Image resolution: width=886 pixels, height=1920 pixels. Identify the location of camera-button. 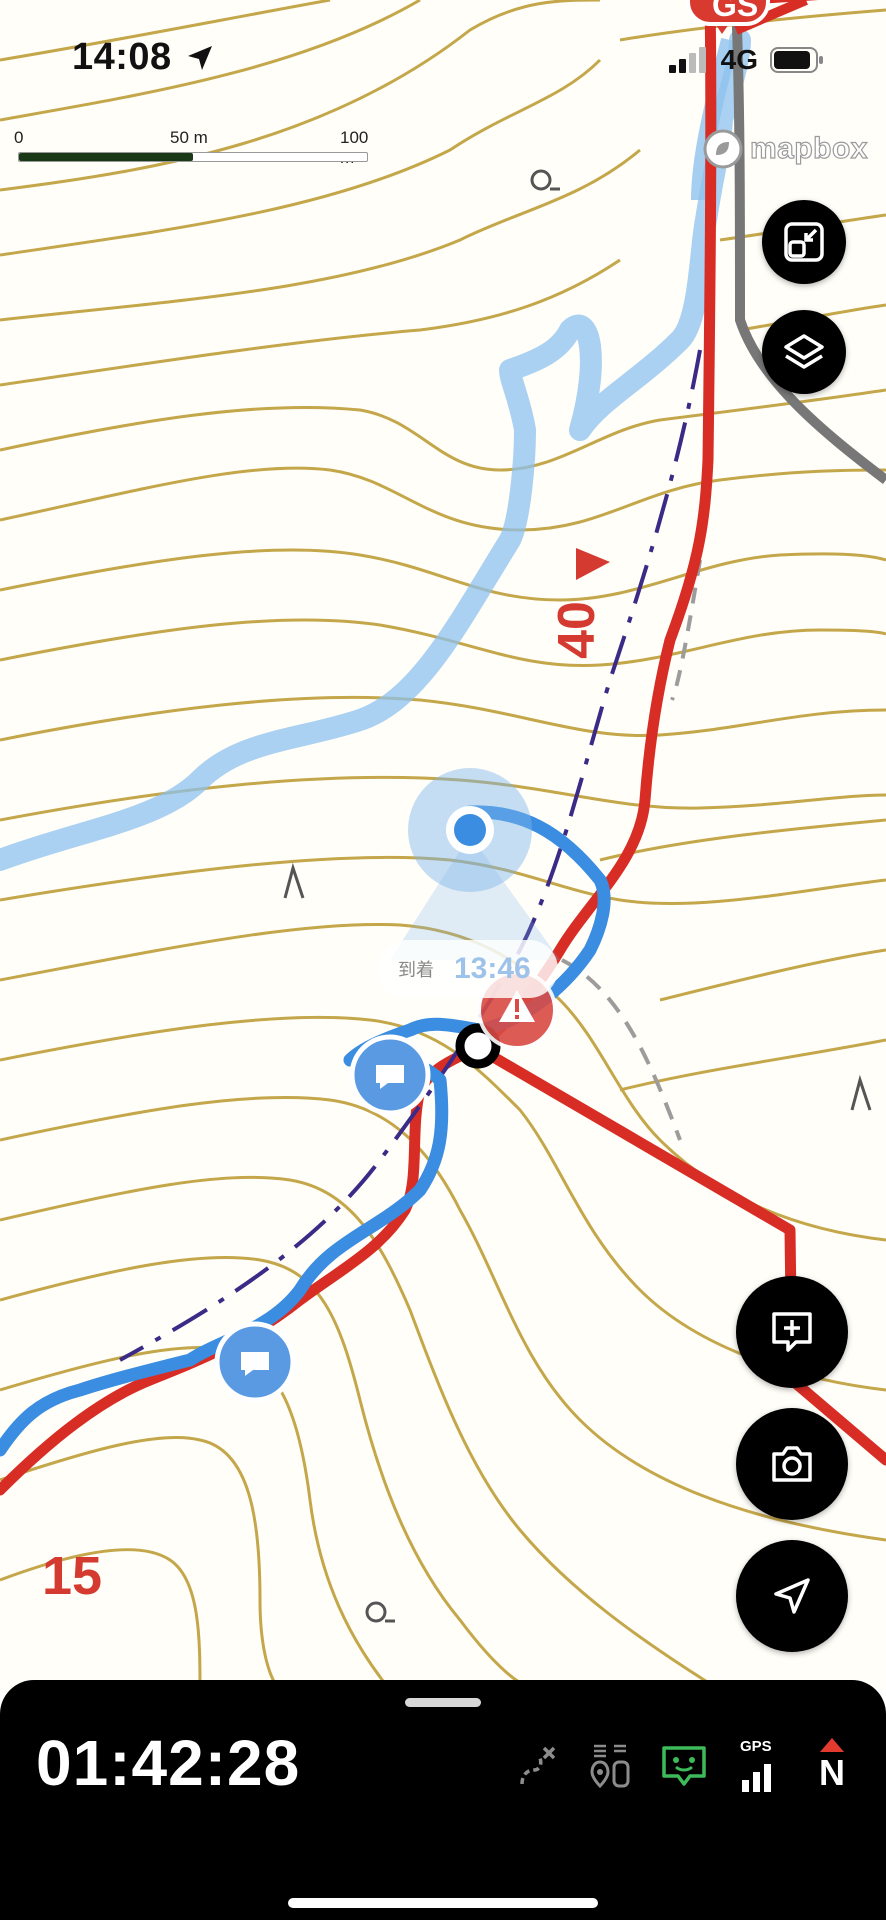
(792, 1464).